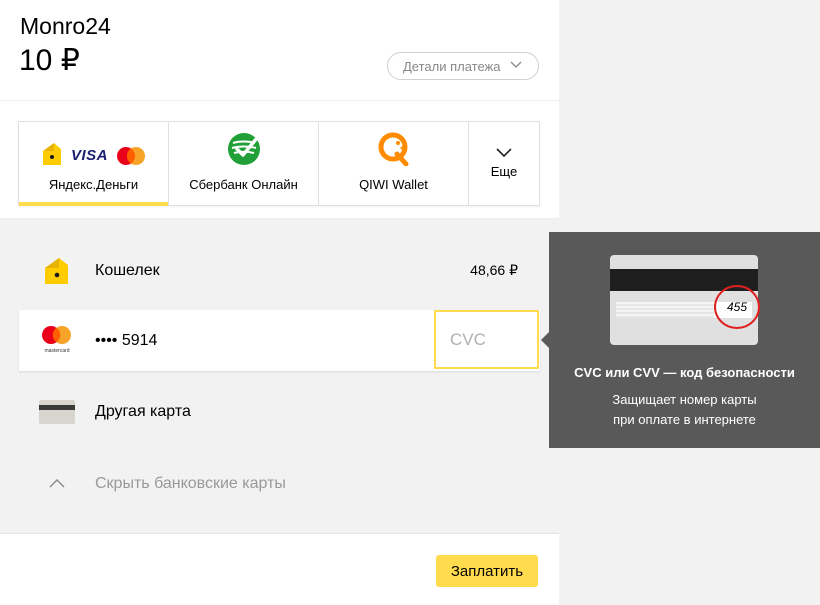 This screenshot has width=820, height=605. Describe the element at coordinates (393, 184) in the screenshot. I see `method-label: QIWI Wallet` at that location.